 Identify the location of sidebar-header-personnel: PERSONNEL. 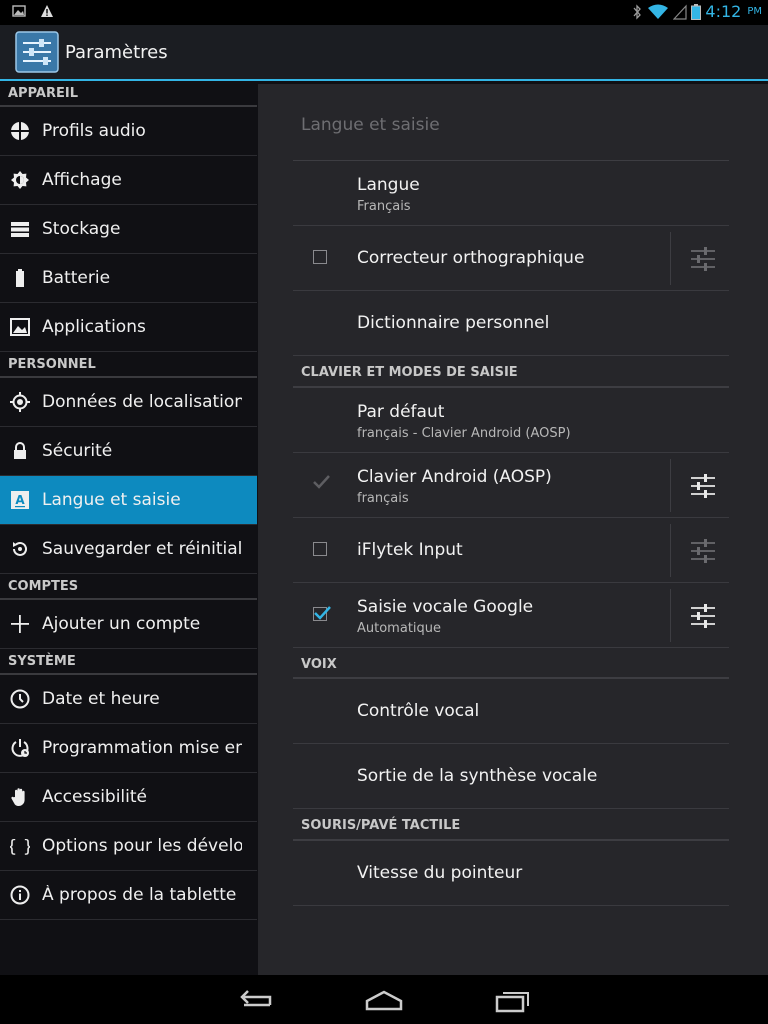
(128, 365).